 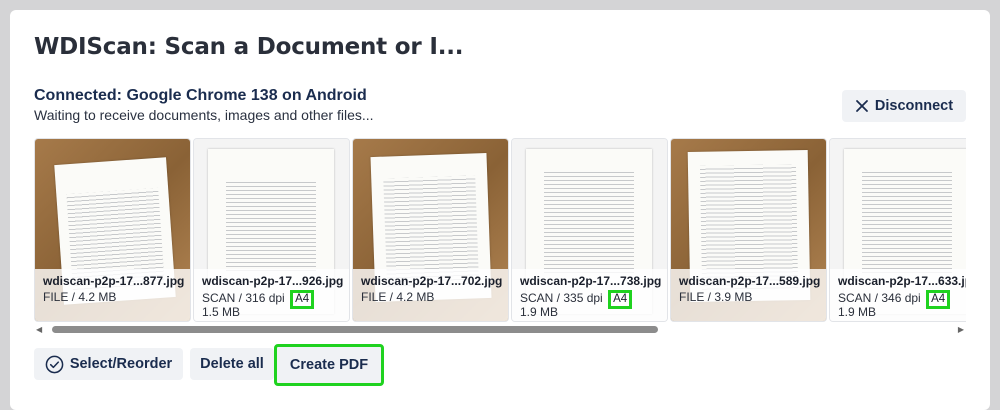 What do you see at coordinates (54, 364) in the screenshot?
I see `check-circle-icon` at bounding box center [54, 364].